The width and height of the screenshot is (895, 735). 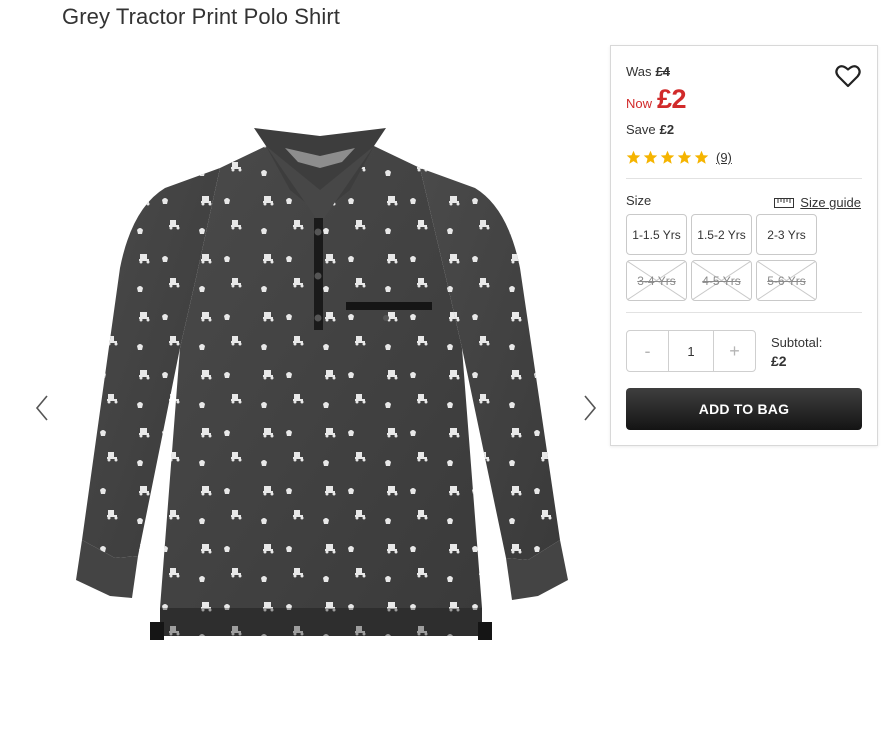 What do you see at coordinates (662, 71) in the screenshot?
I see `was-price: £4` at bounding box center [662, 71].